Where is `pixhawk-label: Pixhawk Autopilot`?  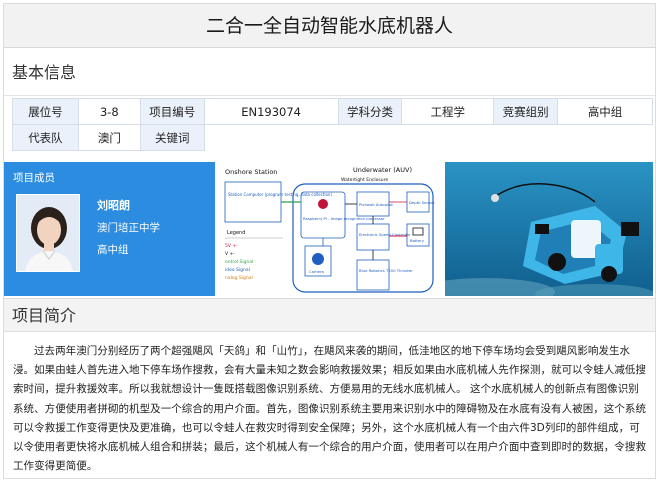
pixhawk-label: Pixhawk Autopilot is located at coordinates (376, 204).